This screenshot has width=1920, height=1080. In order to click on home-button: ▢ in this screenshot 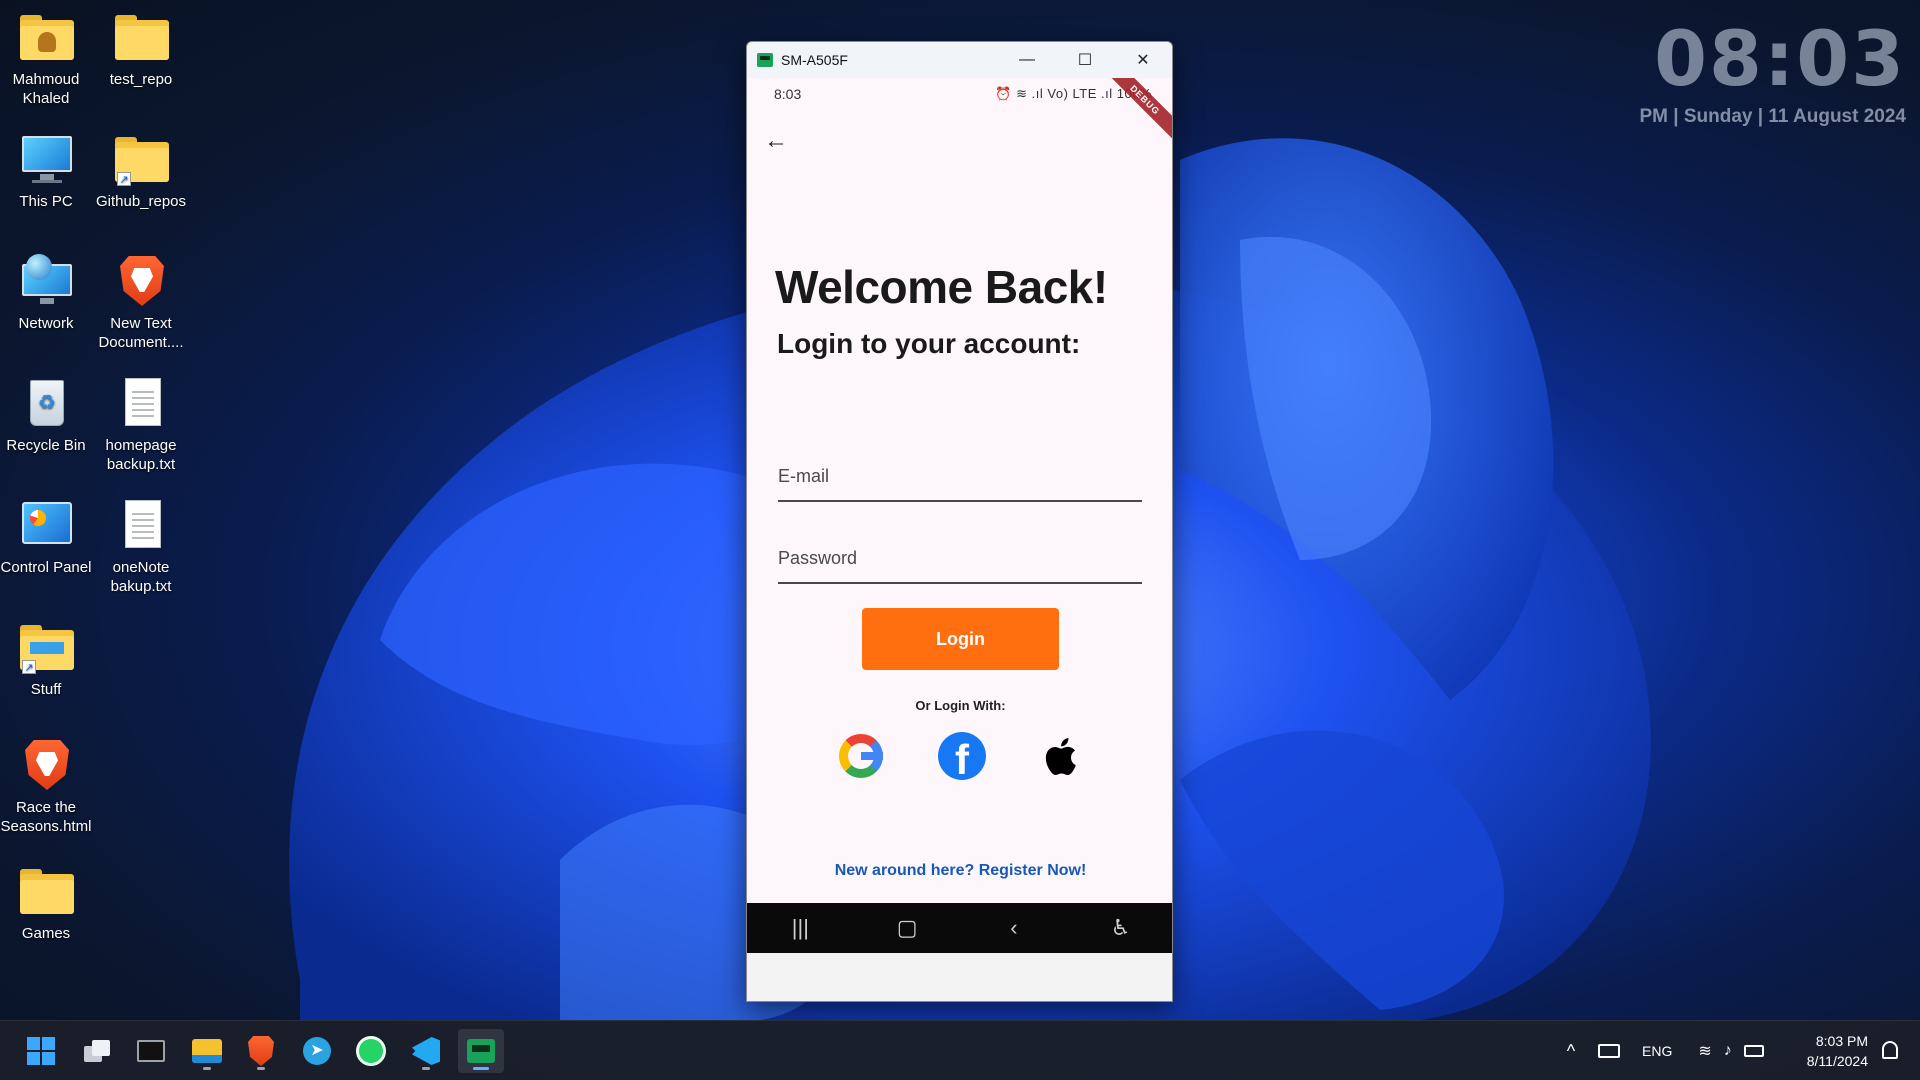, I will do `click(907, 928)`.